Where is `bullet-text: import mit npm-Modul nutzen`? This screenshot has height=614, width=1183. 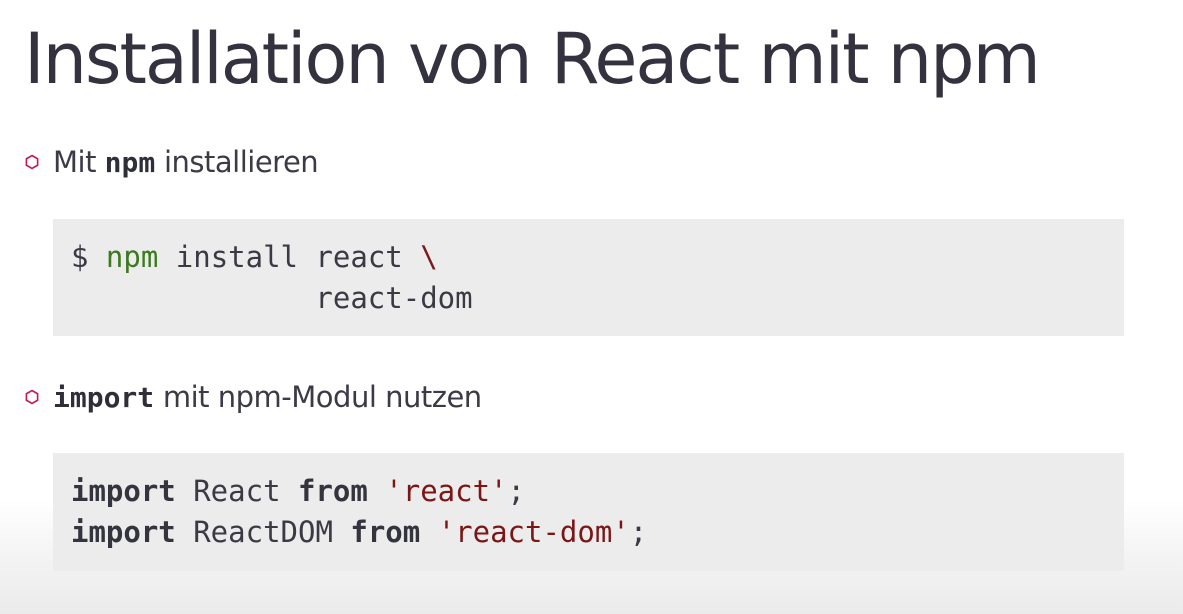 bullet-text: import mit npm-Modul nutzen is located at coordinates (267, 397).